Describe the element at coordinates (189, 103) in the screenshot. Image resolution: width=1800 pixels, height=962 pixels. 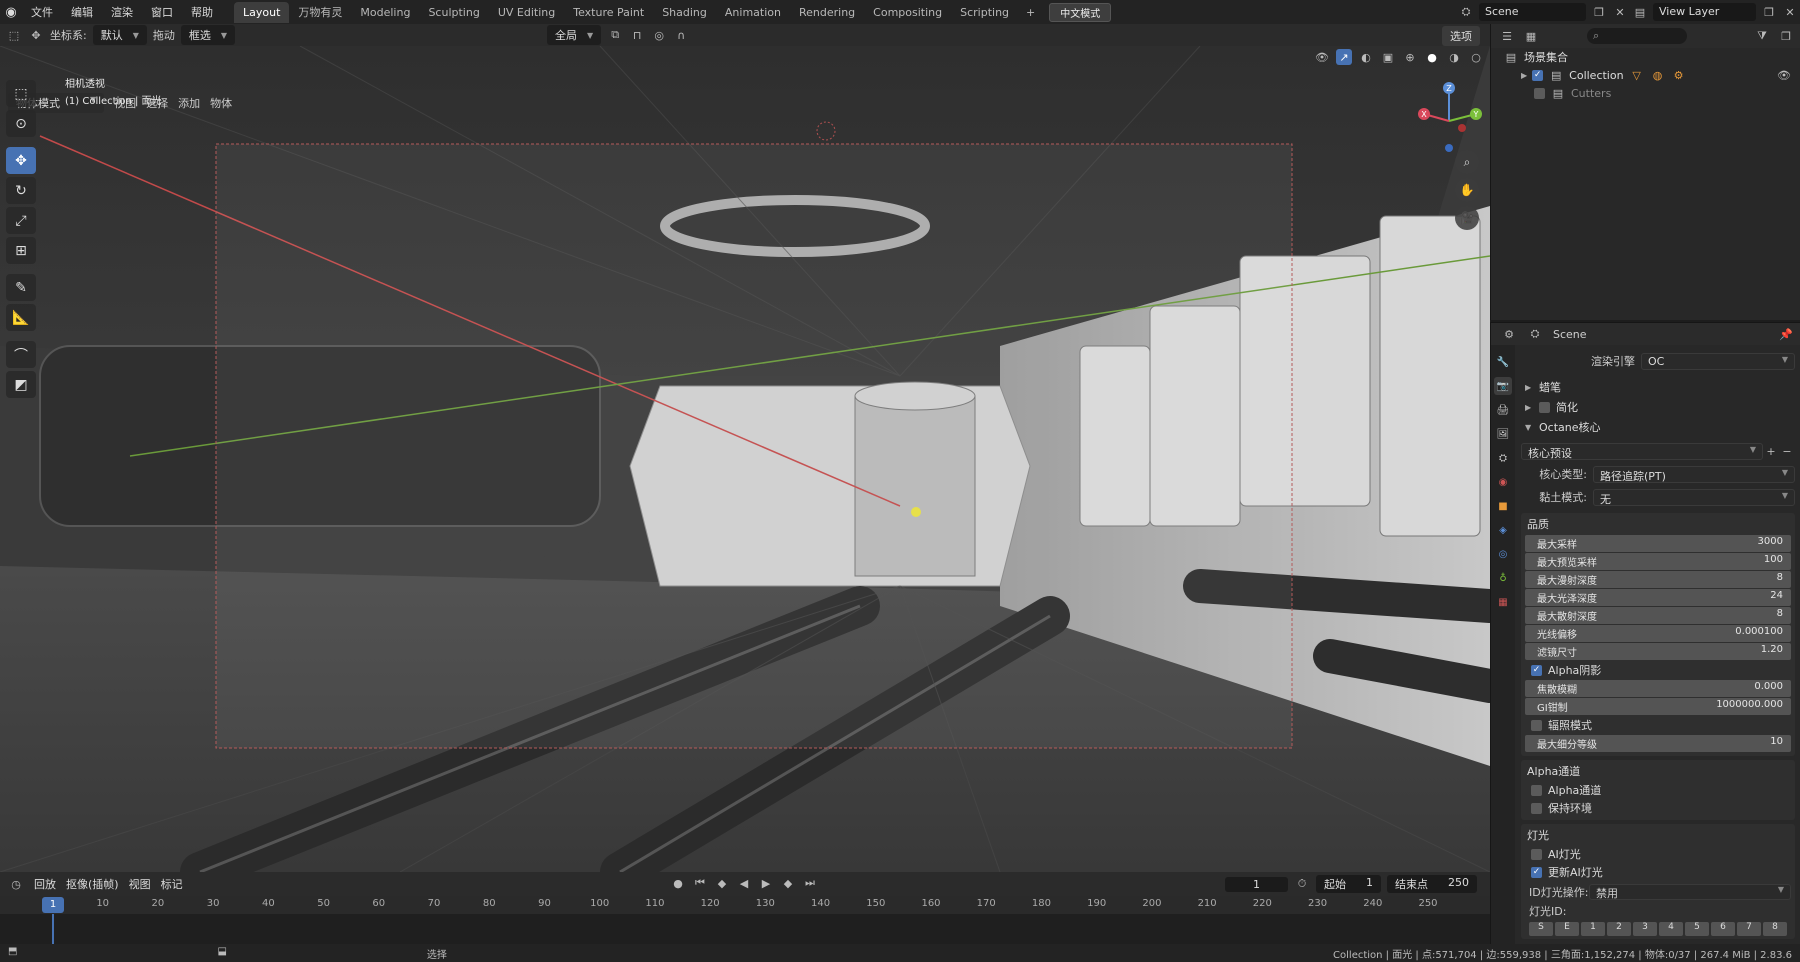
I see `menu-add: 添加` at that location.